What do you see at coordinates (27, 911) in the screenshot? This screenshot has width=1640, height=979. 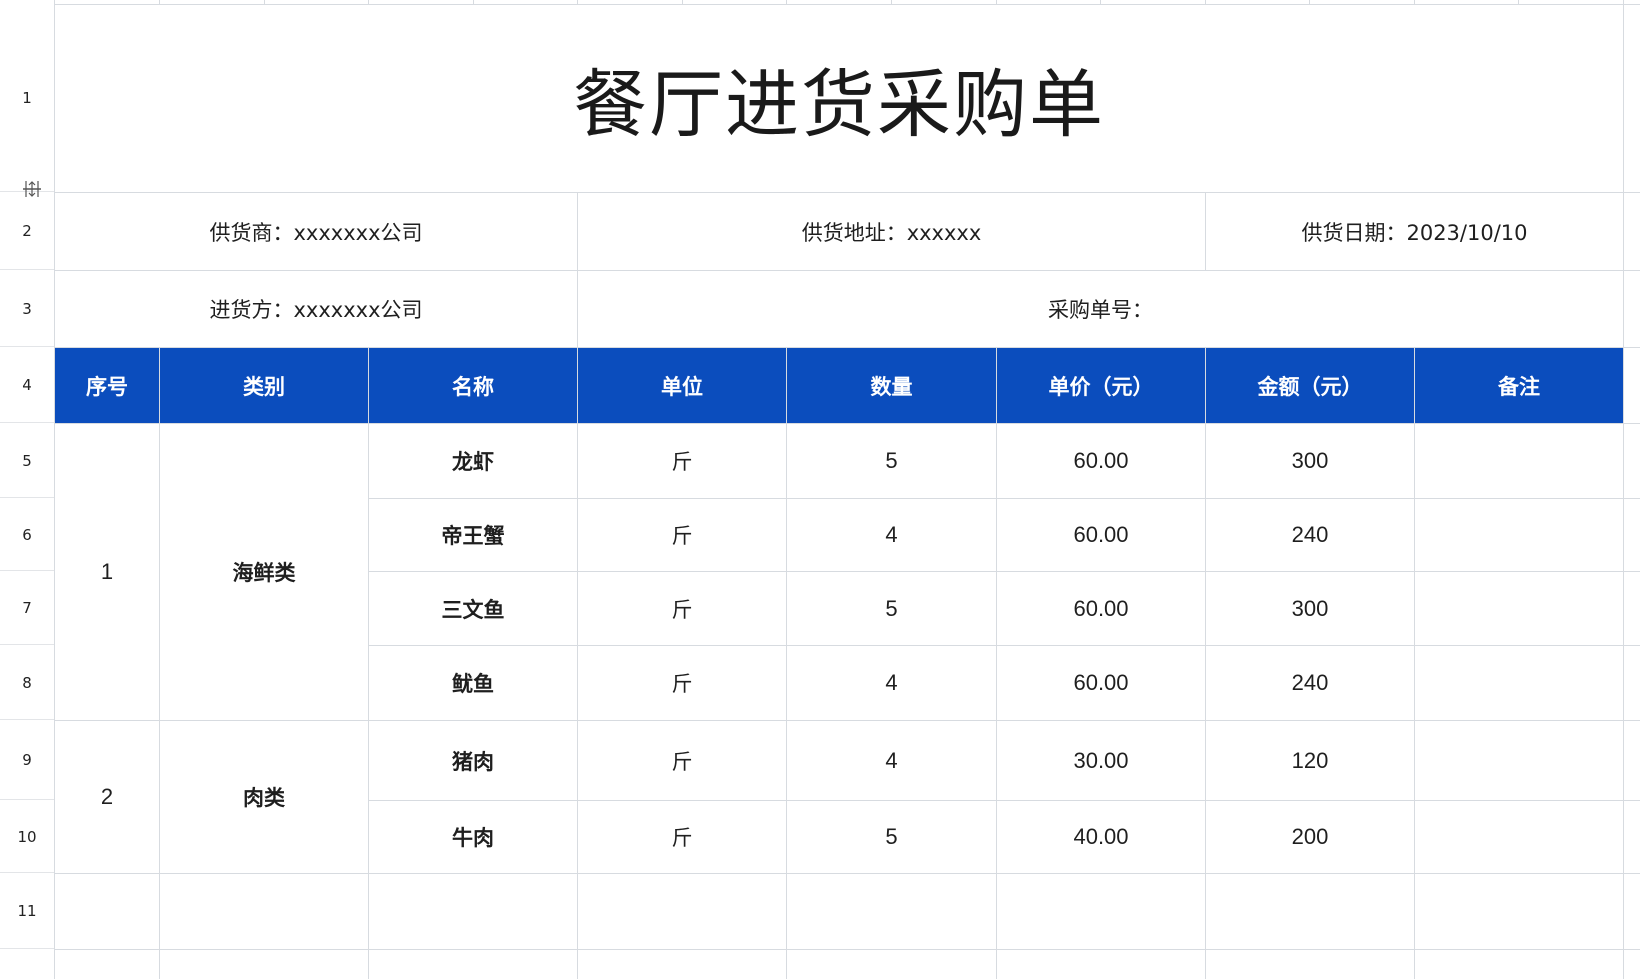 I see `row-header: 11` at bounding box center [27, 911].